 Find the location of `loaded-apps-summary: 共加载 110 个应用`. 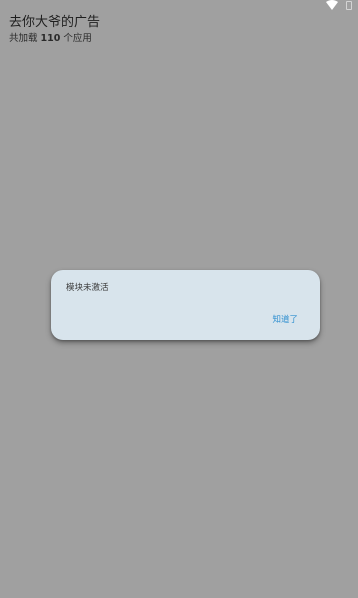

loaded-apps-summary: 共加载 110 个应用 is located at coordinates (159, 38).